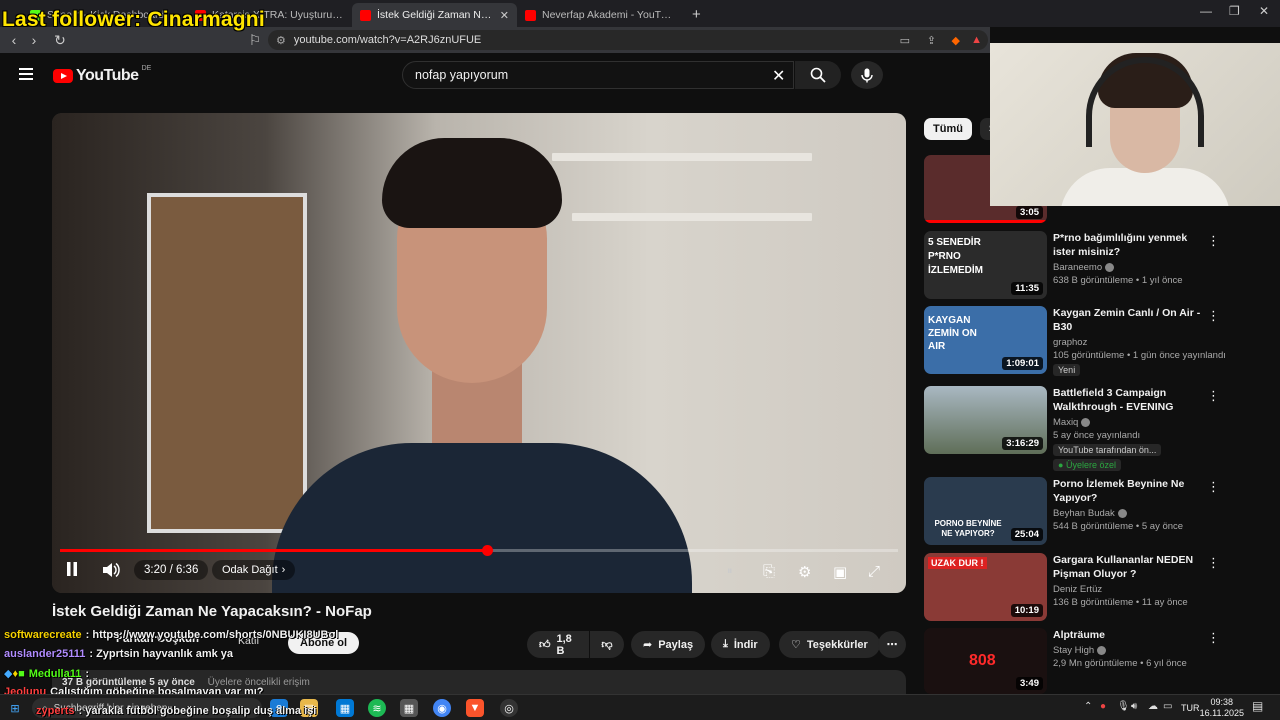 The height and width of the screenshot is (720, 1280). Describe the element at coordinates (696, 15) in the screenshot. I see `new-tab-button: +` at that location.